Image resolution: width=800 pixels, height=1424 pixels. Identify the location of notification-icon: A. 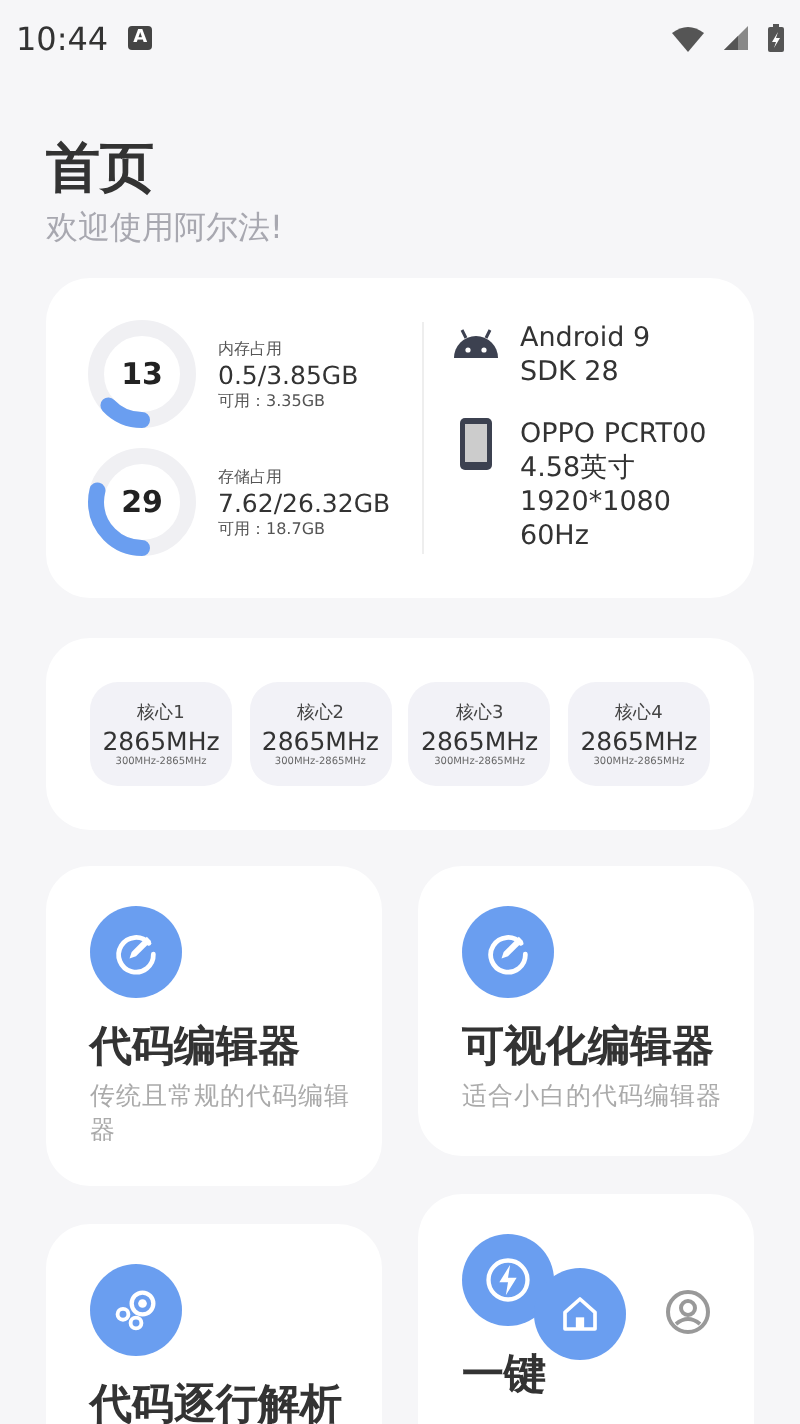
(140, 38).